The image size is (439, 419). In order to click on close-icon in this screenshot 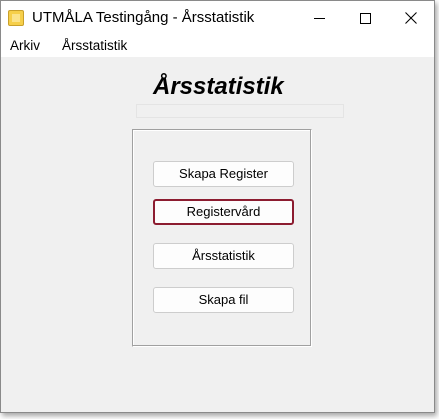, I will do `click(411, 18)`.